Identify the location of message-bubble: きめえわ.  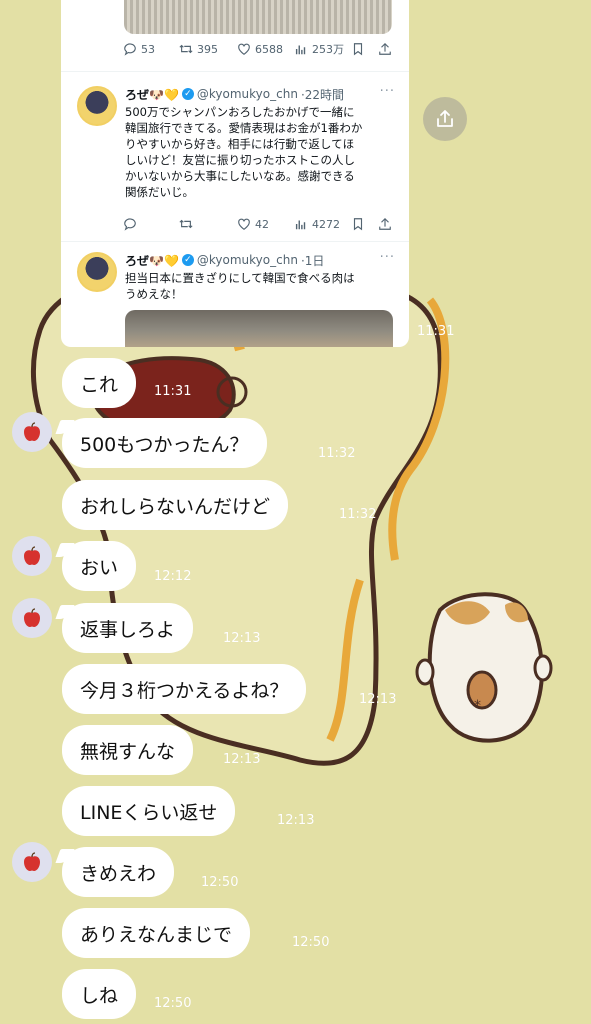
(118, 872).